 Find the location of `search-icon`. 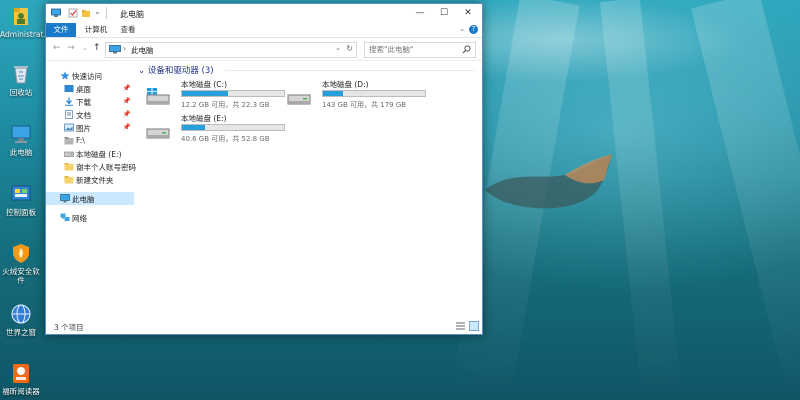

search-icon is located at coordinates (466, 49).